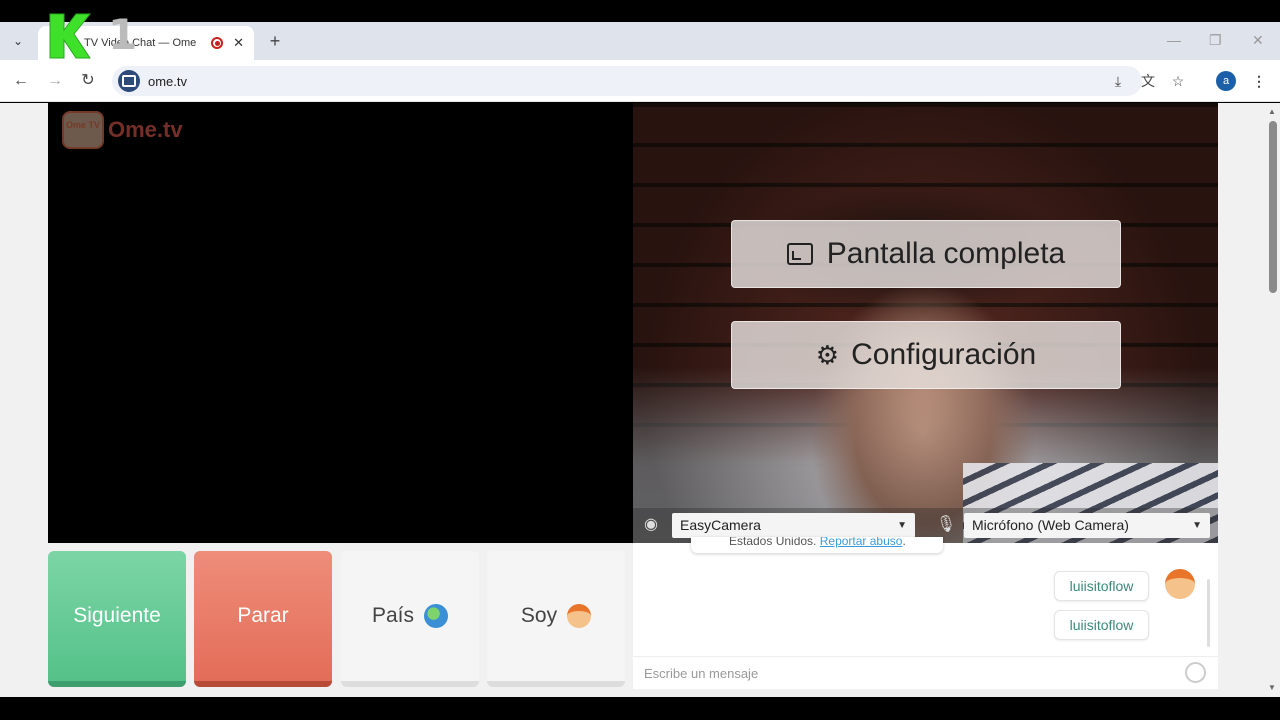 Image resolution: width=1280 pixels, height=720 pixels. I want to click on chevron-down-icon: ⌄, so click(18, 41).